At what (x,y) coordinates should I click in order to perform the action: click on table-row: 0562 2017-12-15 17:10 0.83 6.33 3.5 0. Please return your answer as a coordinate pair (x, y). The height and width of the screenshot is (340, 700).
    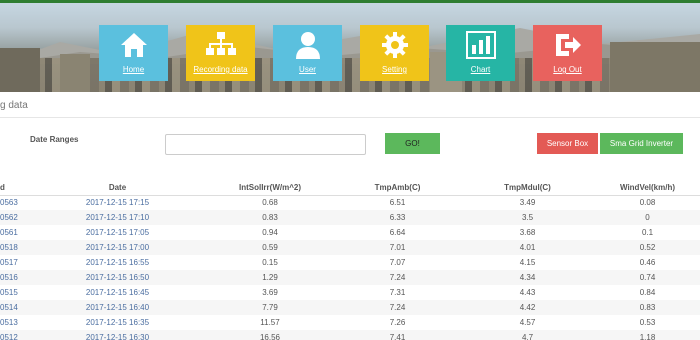
    Looking at the image, I should click on (350, 217).